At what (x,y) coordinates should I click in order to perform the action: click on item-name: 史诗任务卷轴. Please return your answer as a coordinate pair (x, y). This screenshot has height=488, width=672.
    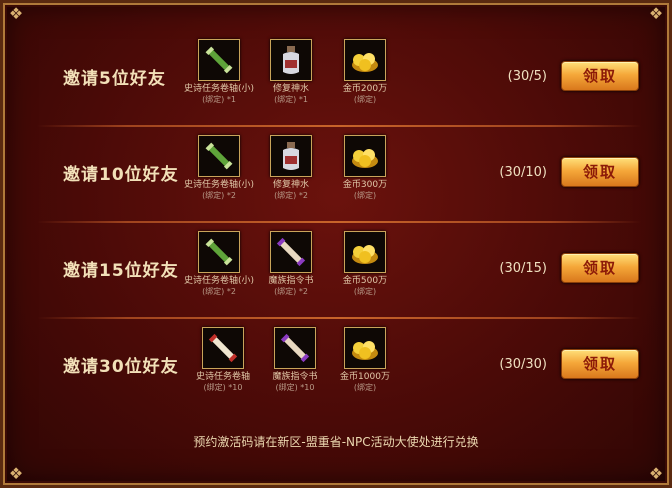
    Looking at the image, I should click on (222, 377).